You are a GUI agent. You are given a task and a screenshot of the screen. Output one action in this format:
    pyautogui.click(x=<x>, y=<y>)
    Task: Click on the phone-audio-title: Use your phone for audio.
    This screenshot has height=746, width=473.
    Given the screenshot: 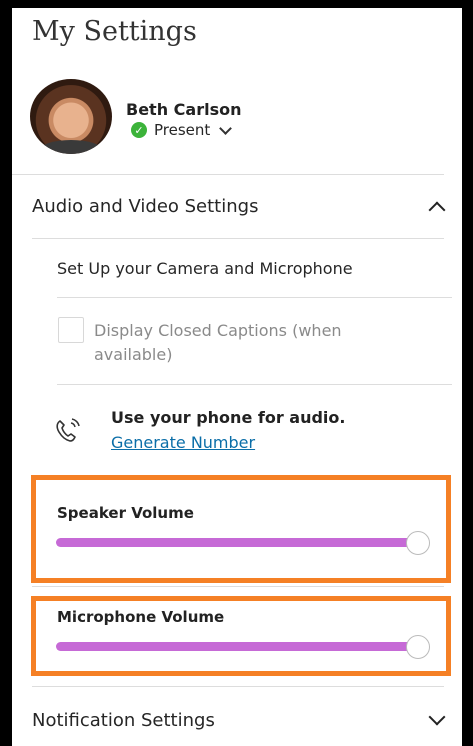 What is the action you would take?
    pyautogui.click(x=228, y=417)
    